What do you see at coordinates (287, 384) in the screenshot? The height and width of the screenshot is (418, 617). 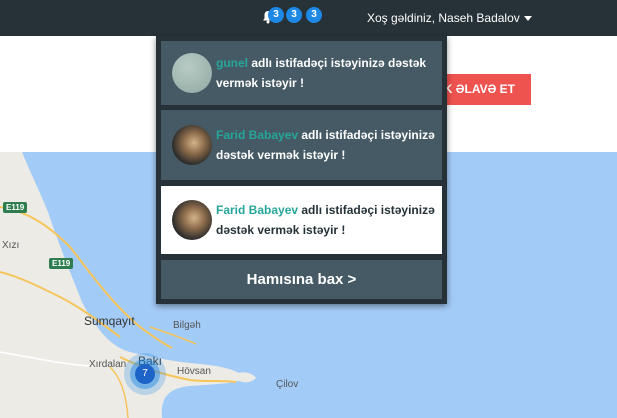 I see `map-label-cilov: Çilov` at bounding box center [287, 384].